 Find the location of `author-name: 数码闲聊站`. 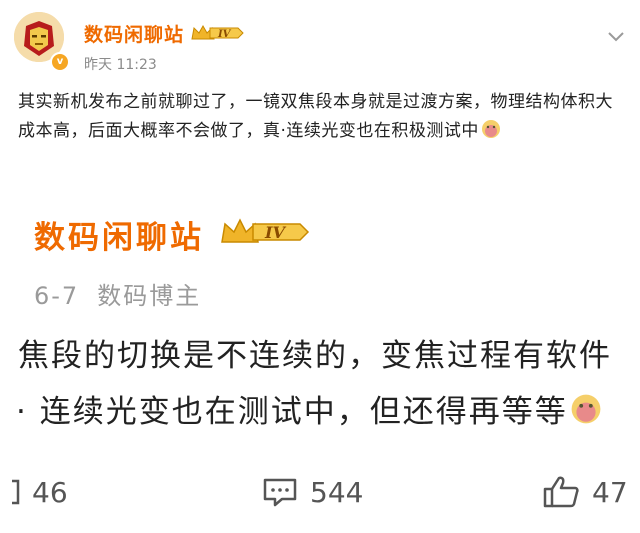

author-name: 数码闲聊站 is located at coordinates (134, 33).